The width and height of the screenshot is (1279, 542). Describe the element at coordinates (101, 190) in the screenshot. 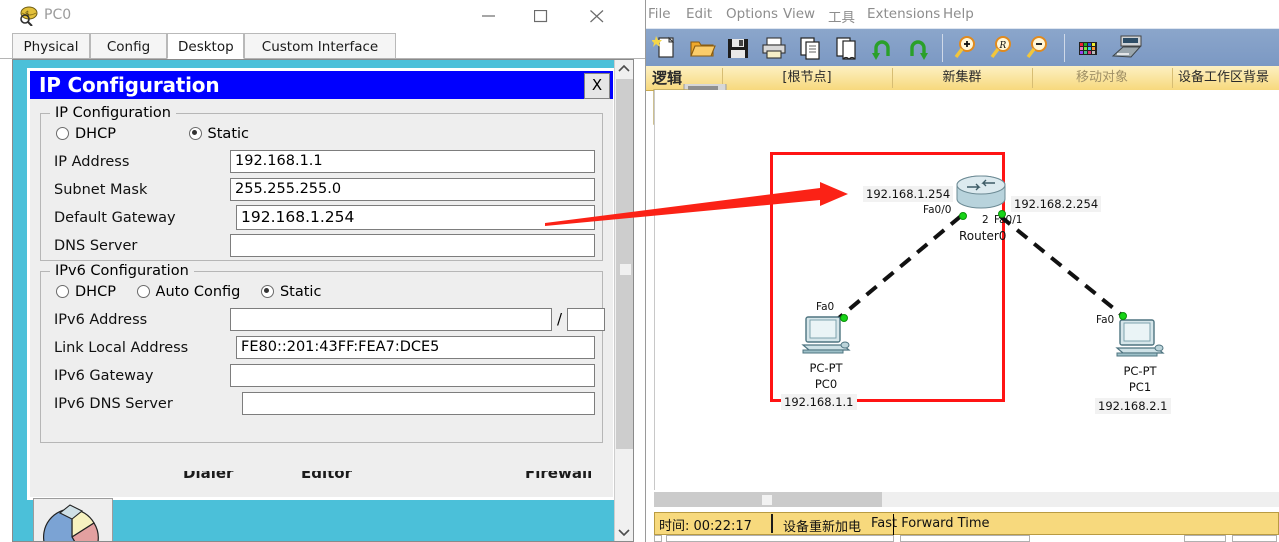

I see `subnet-mask-label: Subnet Mask` at that location.